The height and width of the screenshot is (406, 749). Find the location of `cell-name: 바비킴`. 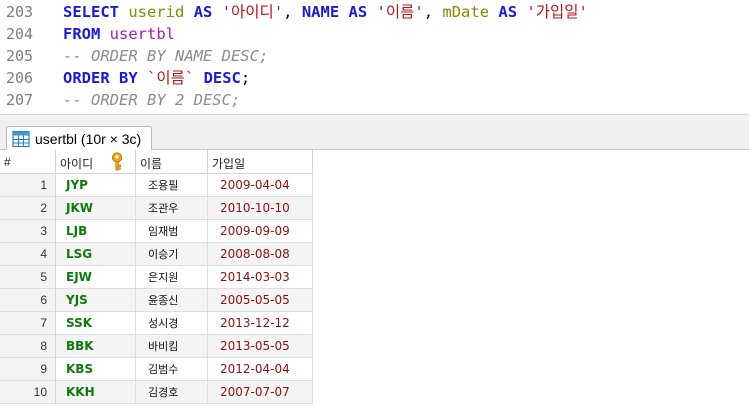

cell-name: 바비킴 is located at coordinates (172, 346).